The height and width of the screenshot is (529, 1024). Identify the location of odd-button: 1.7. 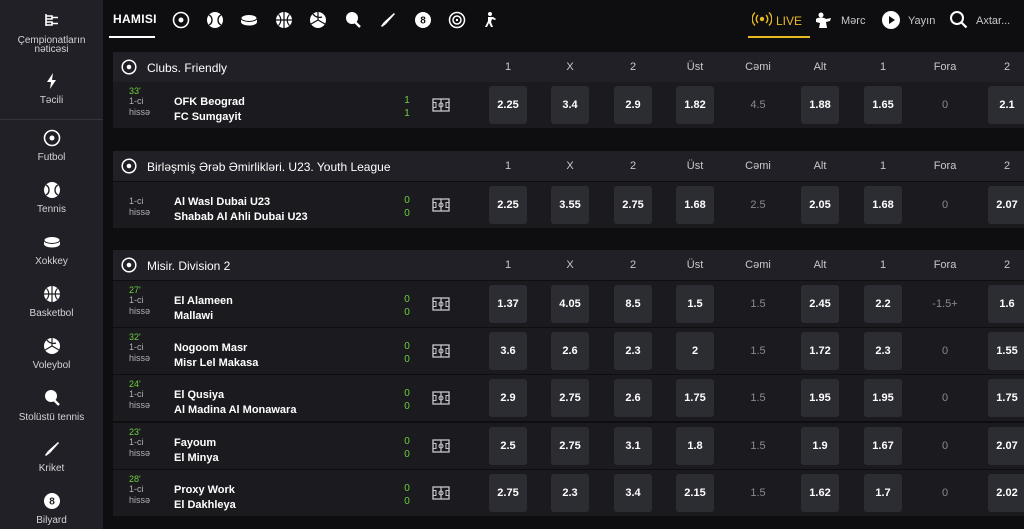
(883, 493).